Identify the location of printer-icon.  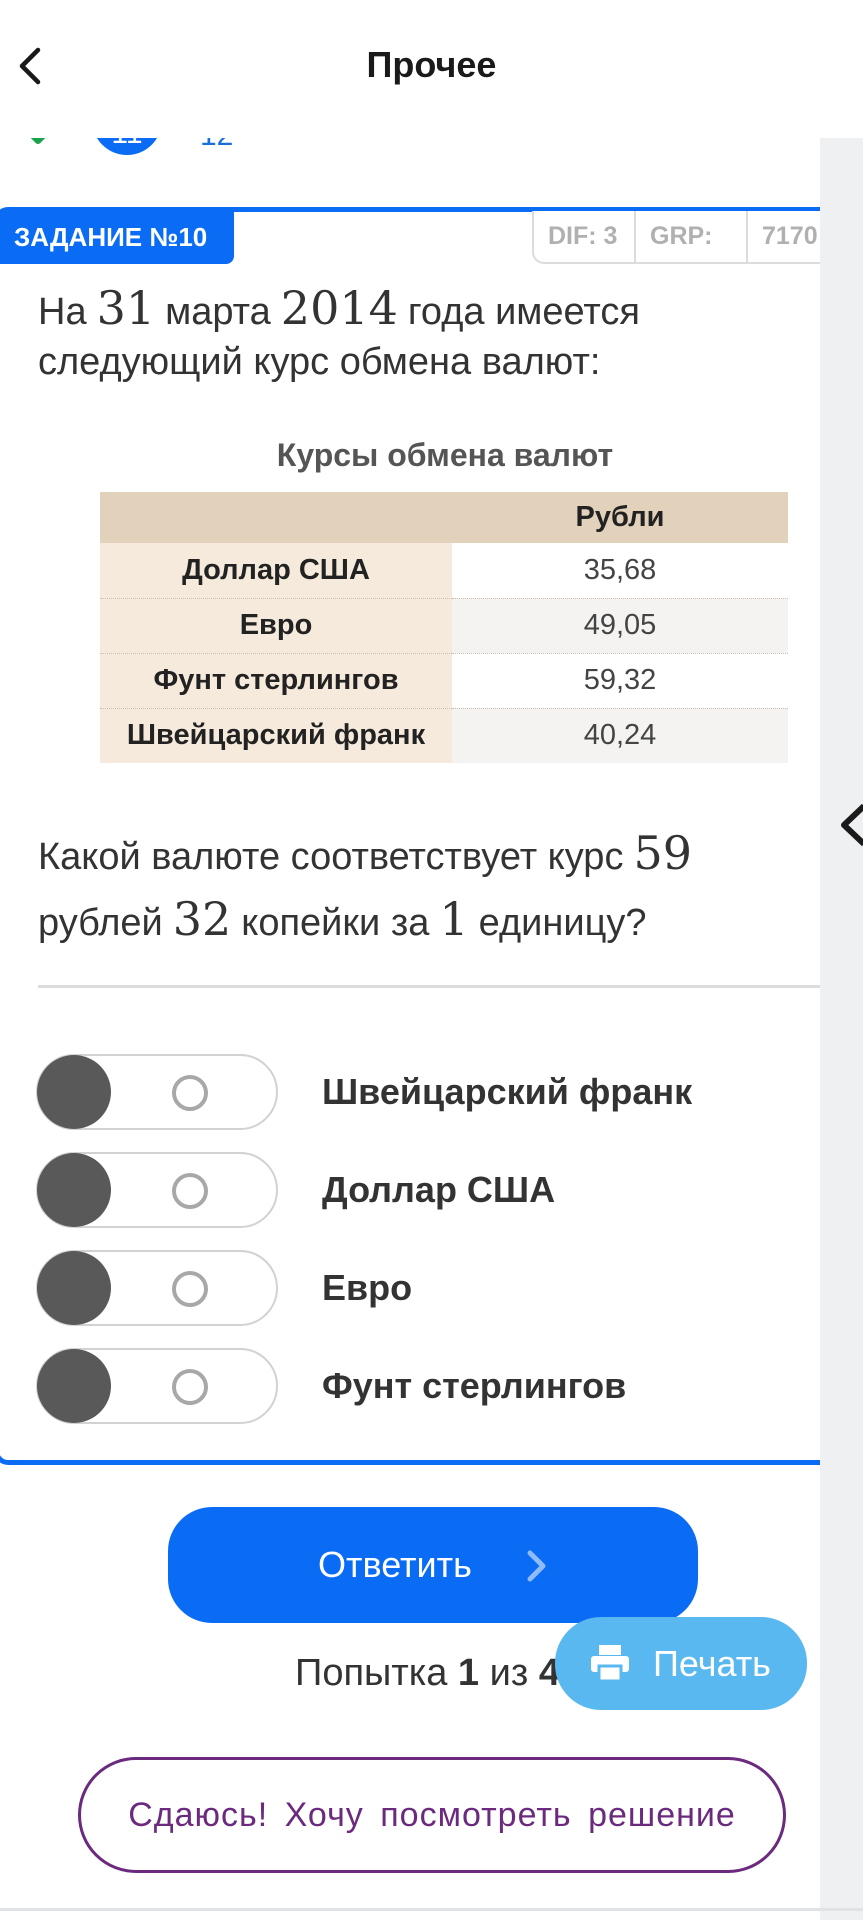
(610, 1663).